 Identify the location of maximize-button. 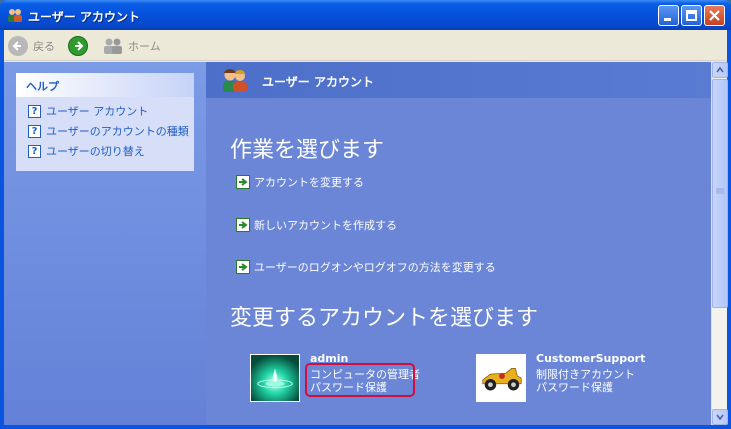
(691, 15).